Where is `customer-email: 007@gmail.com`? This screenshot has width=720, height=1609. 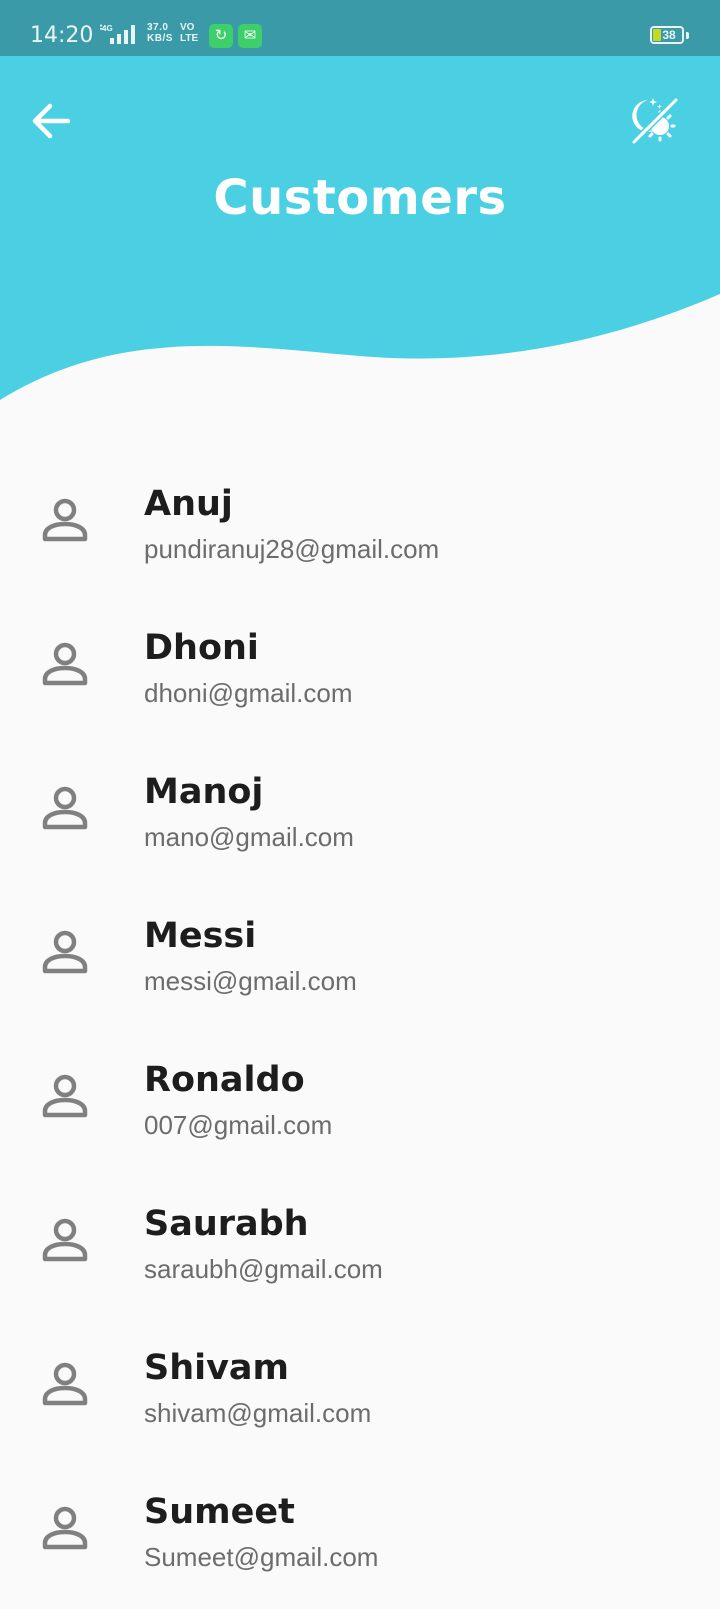
customer-email: 007@gmail.com is located at coordinates (238, 1125).